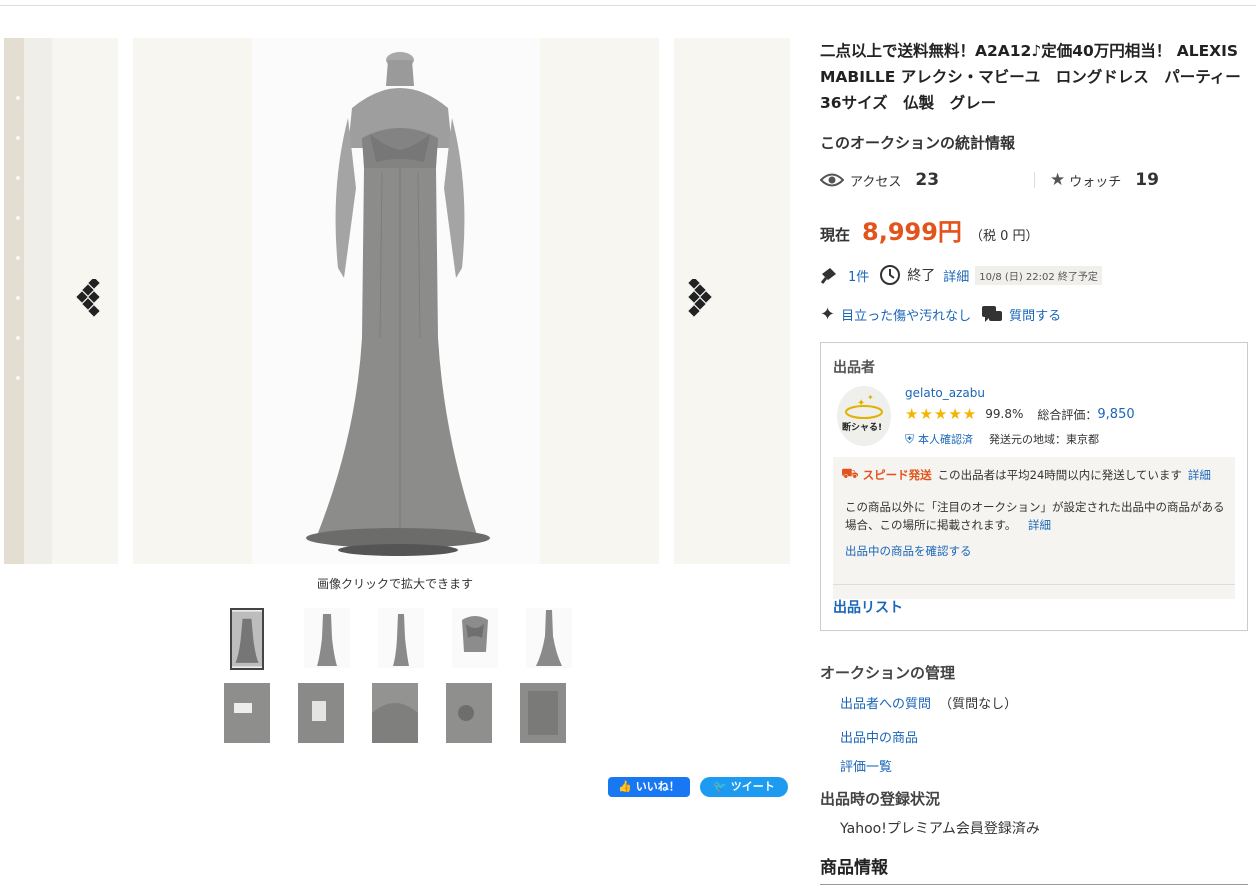  What do you see at coordinates (941, 414) in the screenshot?
I see `rating-stars-icon: ★★★★★` at bounding box center [941, 414].